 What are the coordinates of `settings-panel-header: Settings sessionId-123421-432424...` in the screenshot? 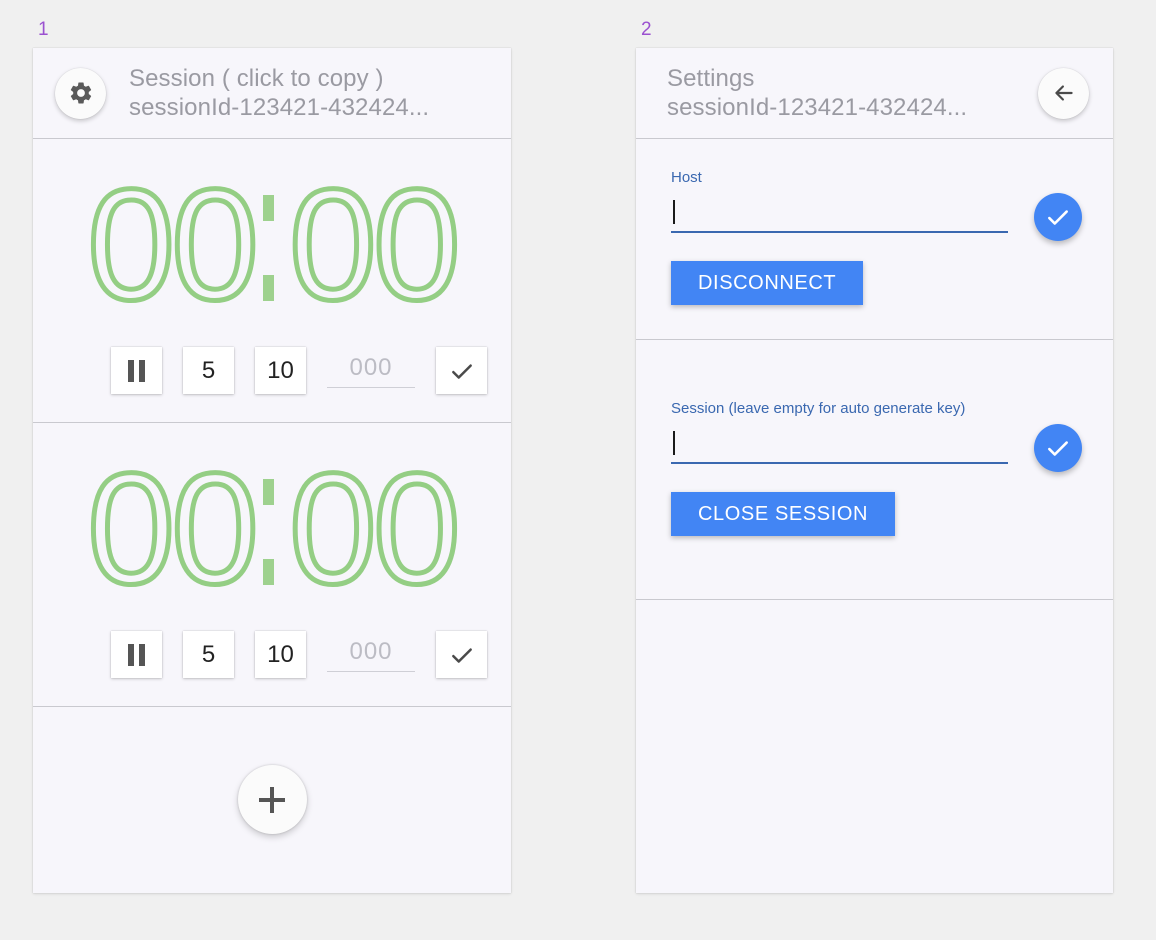 It's located at (874, 93).